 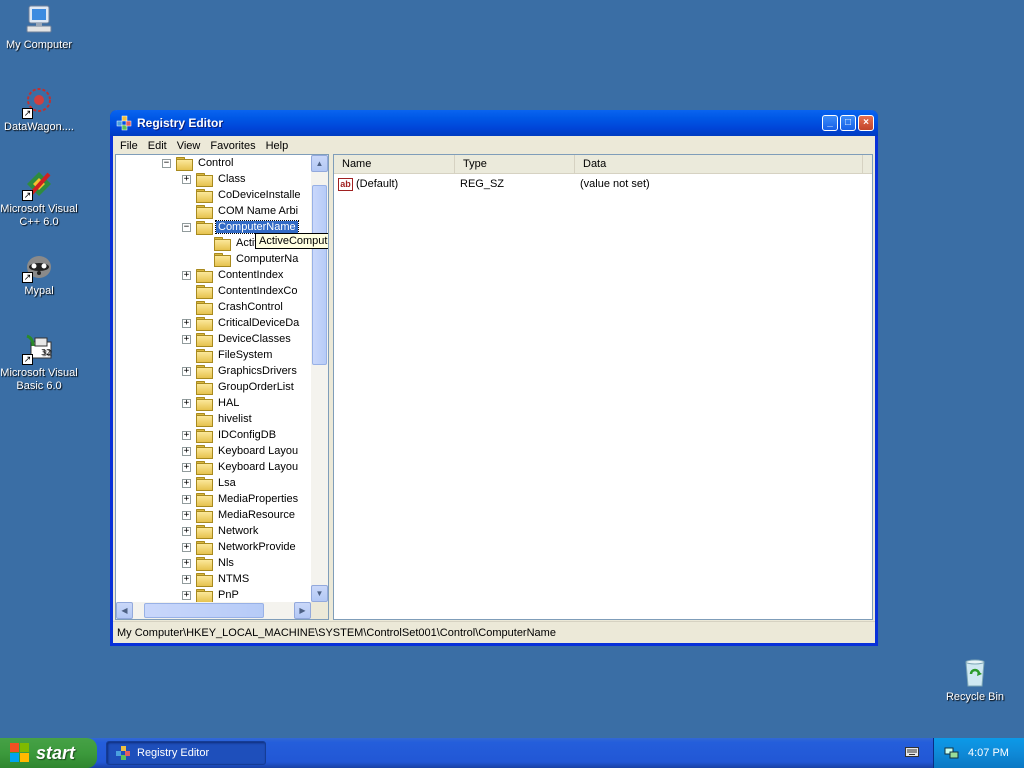 What do you see at coordinates (221, 531) in the screenshot?
I see `tree-item: + Network` at bounding box center [221, 531].